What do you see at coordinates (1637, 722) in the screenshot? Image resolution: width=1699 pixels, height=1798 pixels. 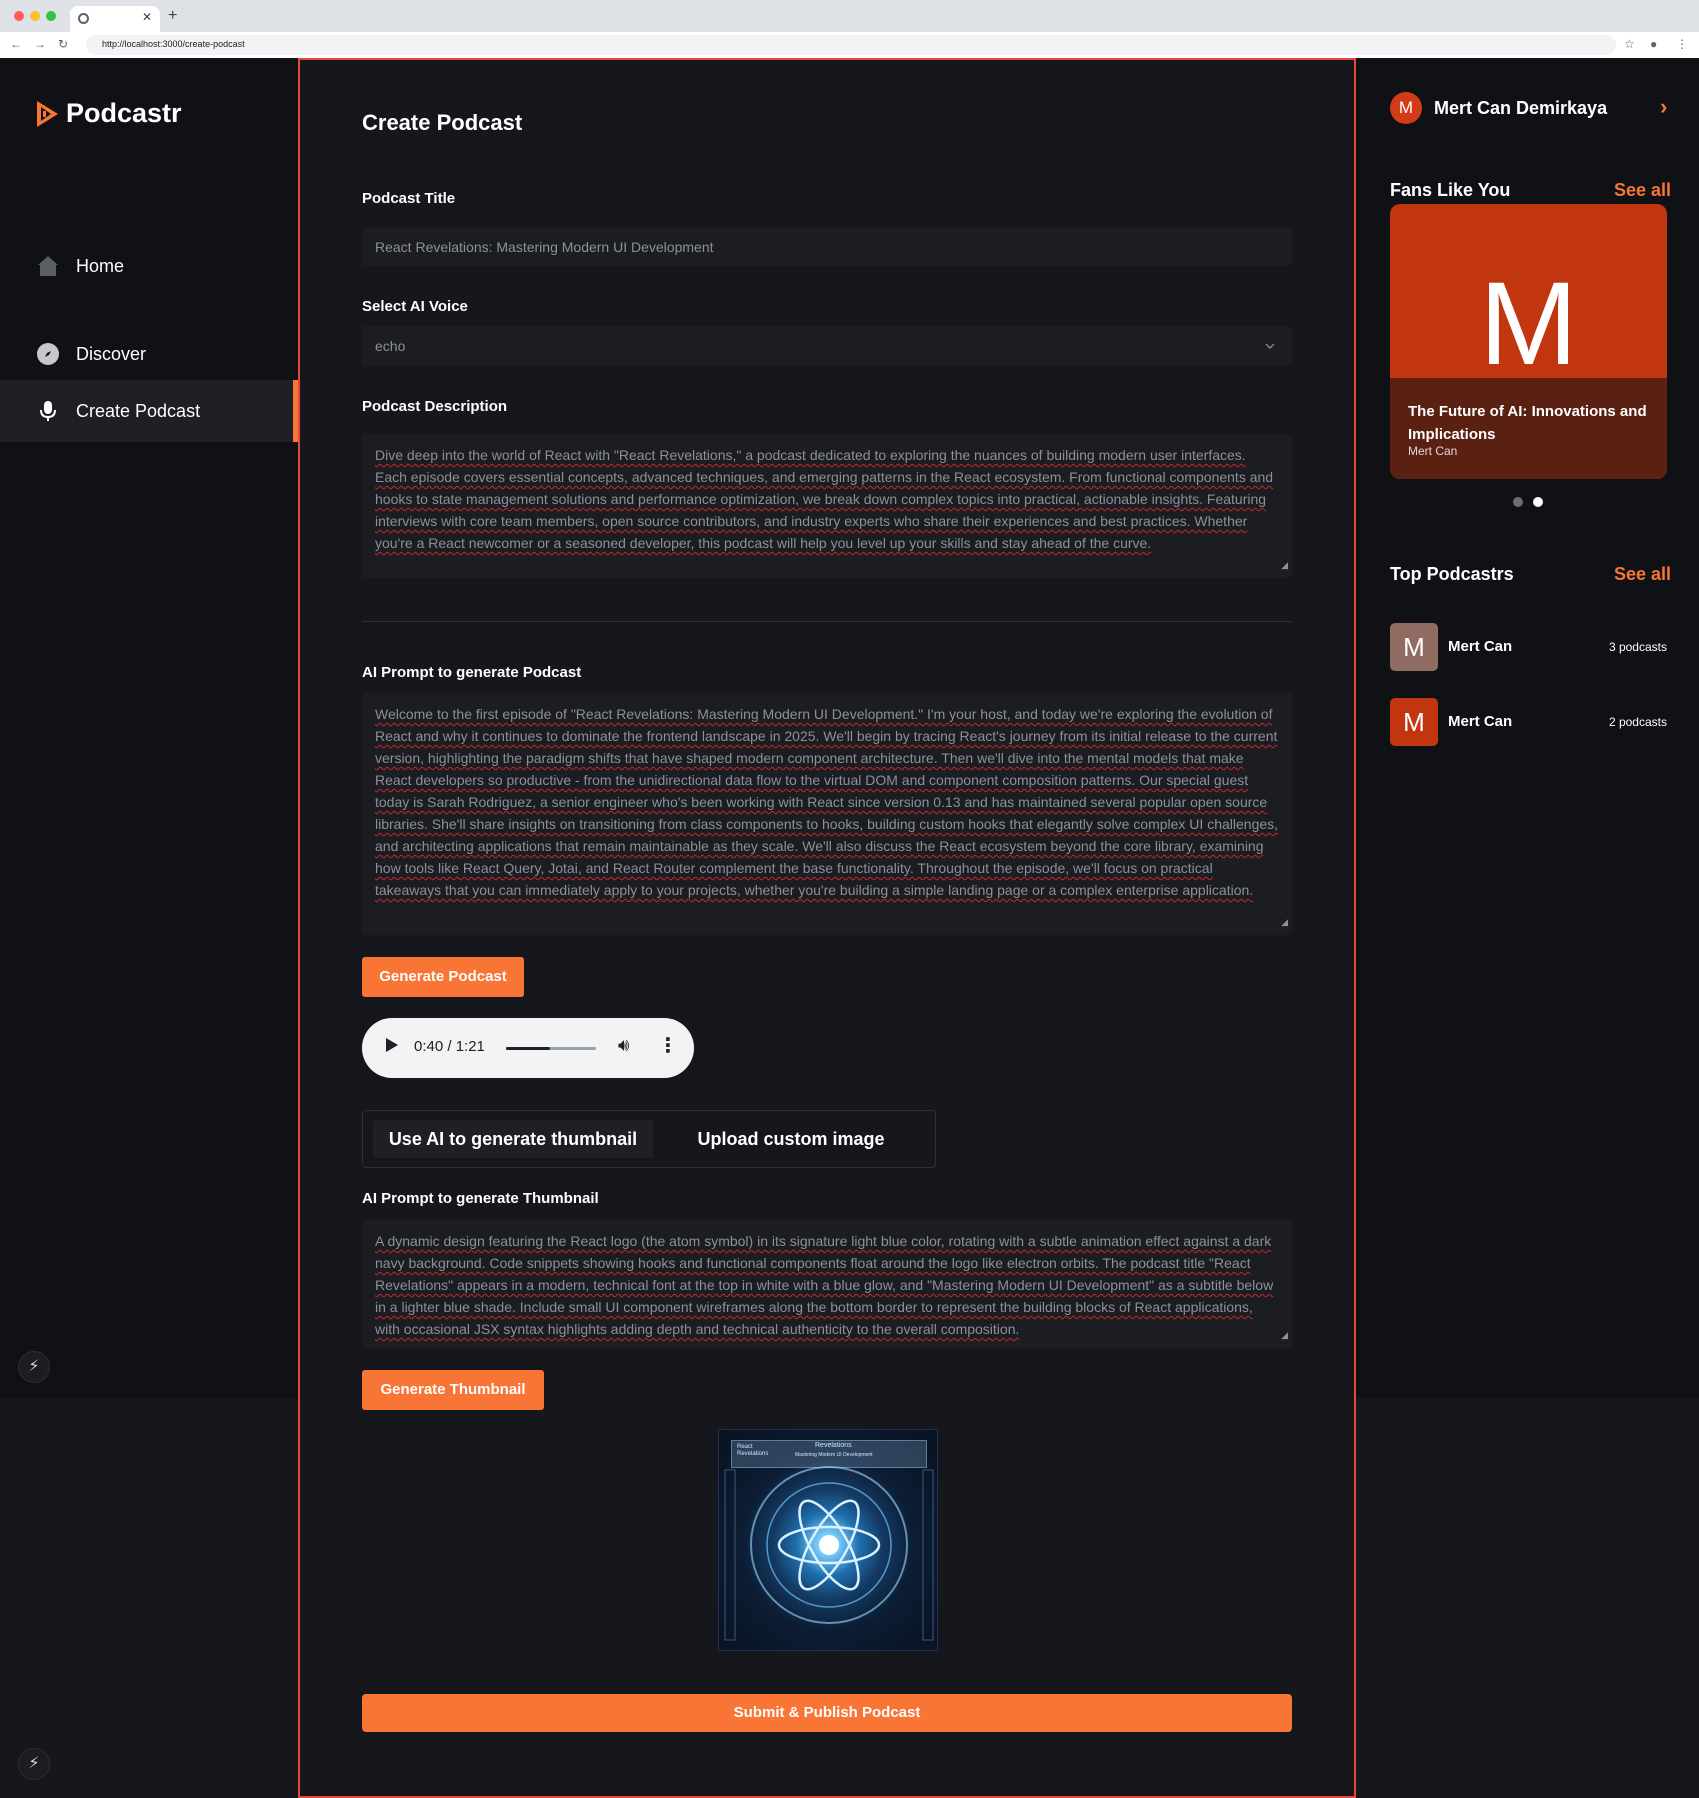 I see `podcast-count: 2 podcasts` at bounding box center [1637, 722].